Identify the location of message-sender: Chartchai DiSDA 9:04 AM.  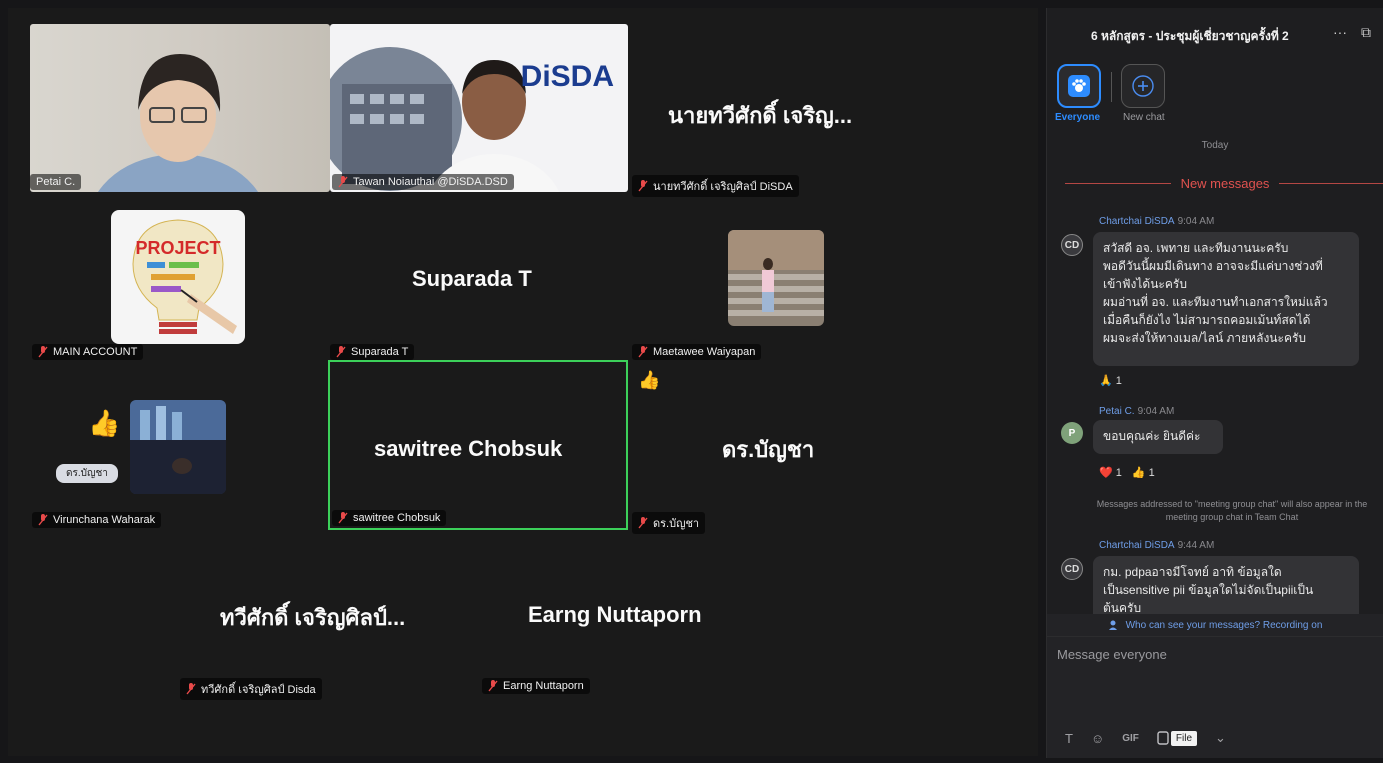
(1157, 221).